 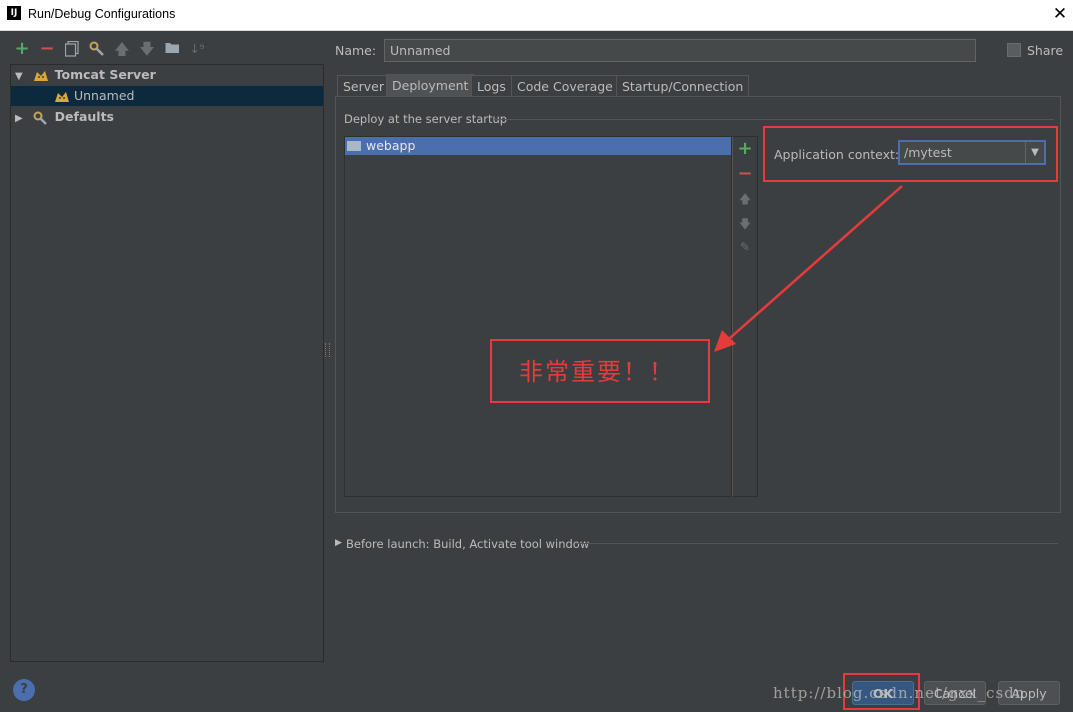 I want to click on collapse-arrow-icon: ▶, so click(x=19, y=118).